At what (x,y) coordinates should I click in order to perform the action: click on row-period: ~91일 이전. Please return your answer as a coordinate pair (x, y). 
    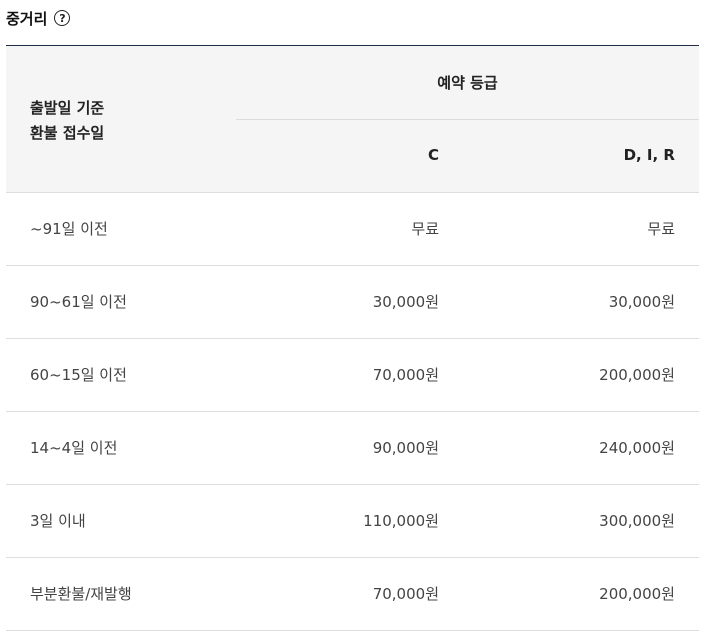
    Looking at the image, I should click on (69, 229).